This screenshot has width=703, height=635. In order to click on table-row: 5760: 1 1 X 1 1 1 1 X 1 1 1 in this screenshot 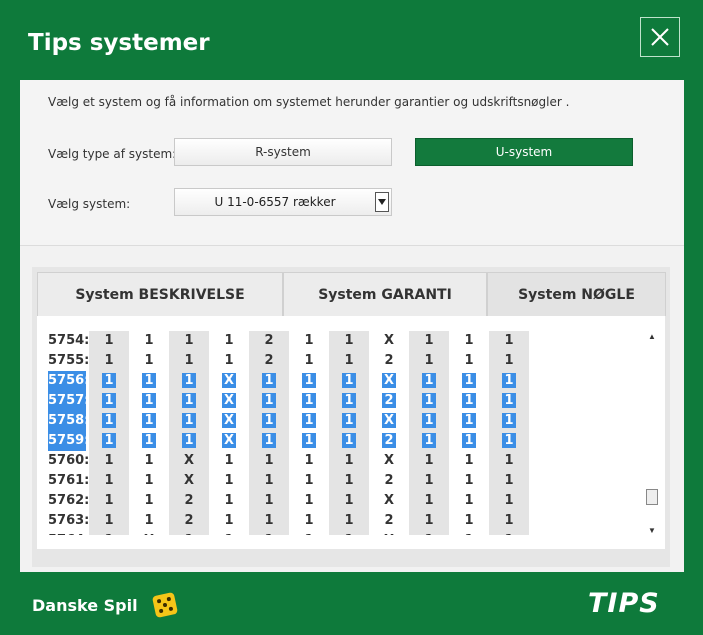, I will do `click(293, 461)`.